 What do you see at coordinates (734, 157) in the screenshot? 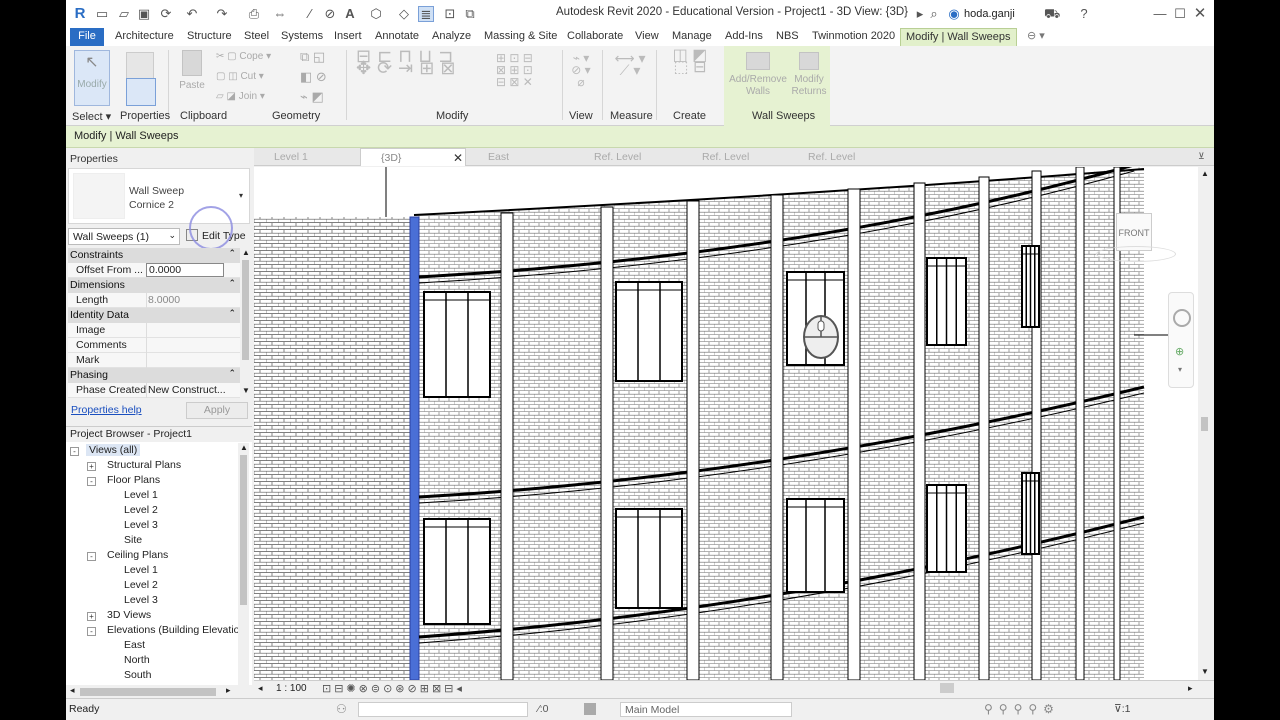
I see `view-tab-ref-level-2: Ref. Level` at bounding box center [734, 157].